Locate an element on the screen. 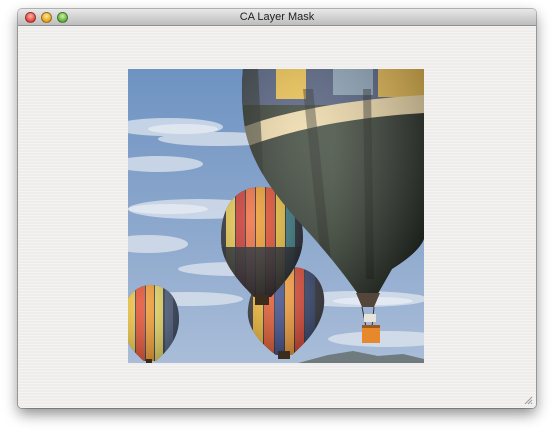 This screenshot has width=554, height=435. title-bar: CA Layer Mask is located at coordinates (277, 17).